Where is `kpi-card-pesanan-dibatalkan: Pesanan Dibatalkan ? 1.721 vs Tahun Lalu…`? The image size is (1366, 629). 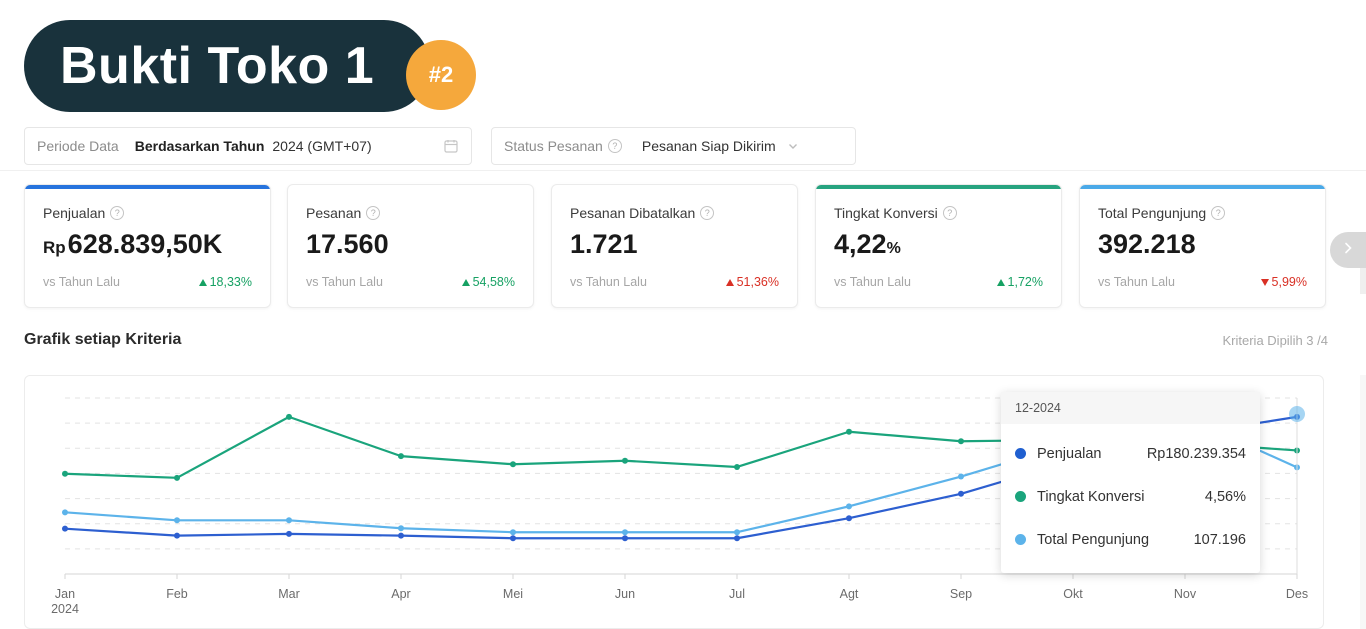
kpi-card-pesanan-dibatalkan: Pesanan Dibatalkan ? 1.721 vs Tahun Lalu… is located at coordinates (674, 246).